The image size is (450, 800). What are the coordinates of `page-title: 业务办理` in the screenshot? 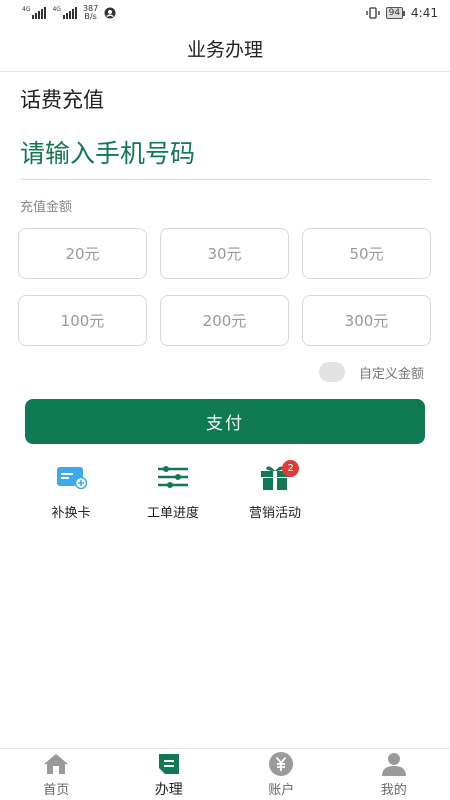 It's located at (224, 50).